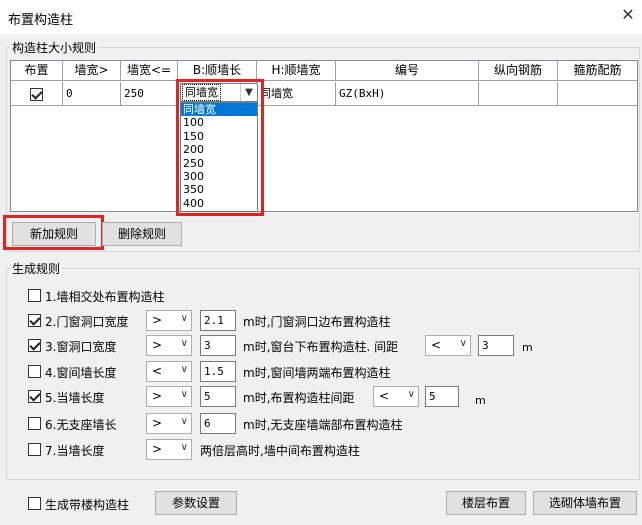 The width and height of the screenshot is (642, 525). I want to click on dropdown-option: 200, so click(219, 149).